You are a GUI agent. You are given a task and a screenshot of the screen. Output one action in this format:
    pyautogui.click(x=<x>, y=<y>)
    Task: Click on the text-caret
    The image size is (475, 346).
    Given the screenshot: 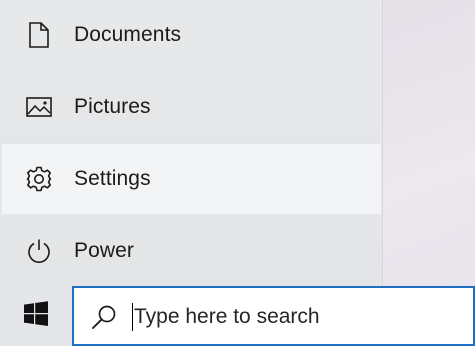 What is the action you would take?
    pyautogui.click(x=132, y=317)
    